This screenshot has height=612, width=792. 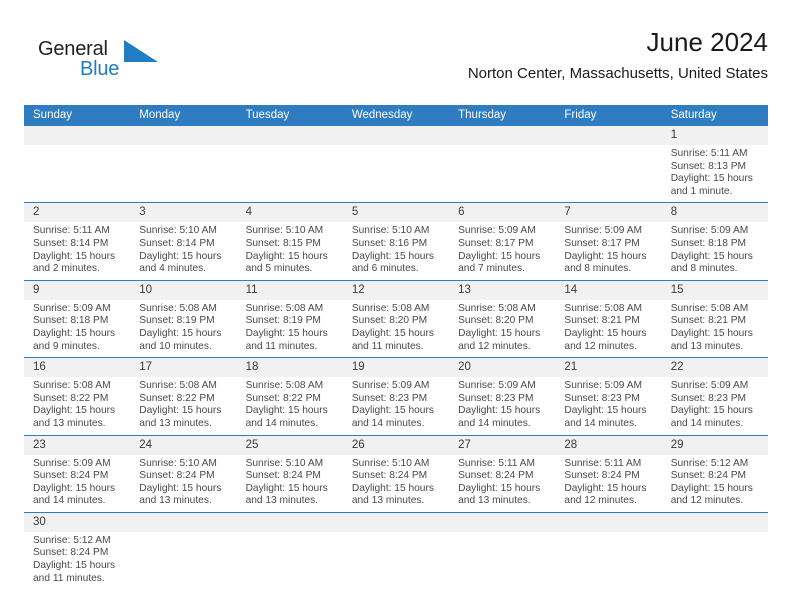 What do you see at coordinates (183, 213) in the screenshot?
I see `calendar-day-number: 3` at bounding box center [183, 213].